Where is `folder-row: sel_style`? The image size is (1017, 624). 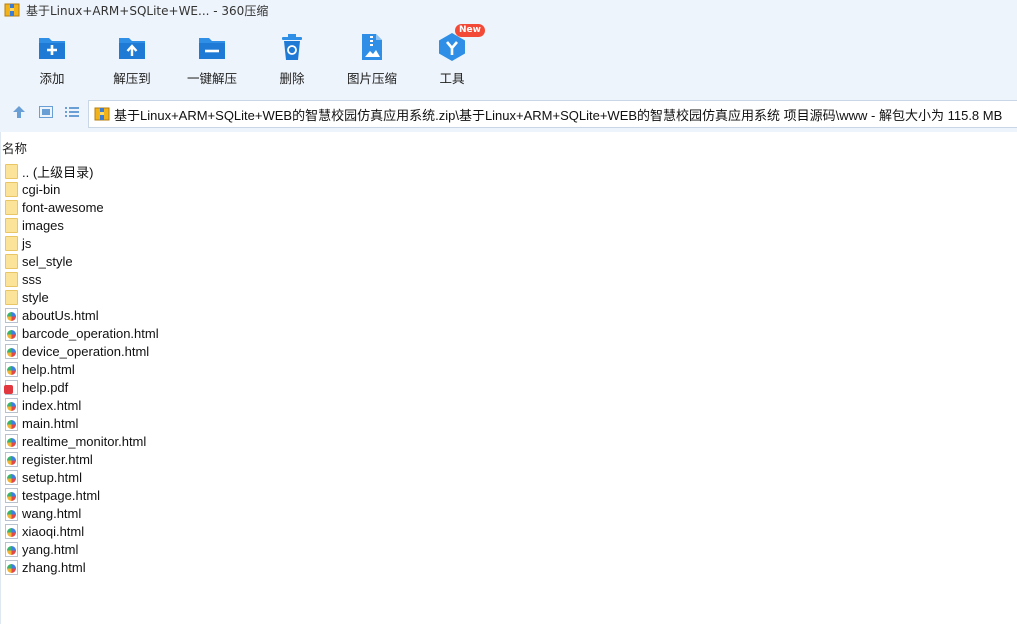
folder-row: sel_style is located at coordinates (82, 261).